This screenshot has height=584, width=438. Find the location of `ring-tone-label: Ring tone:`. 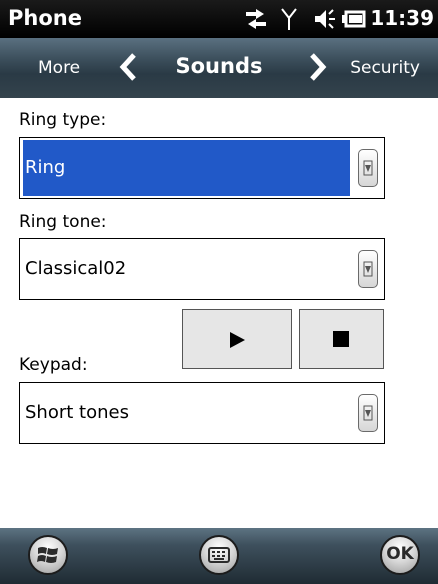

ring-tone-label: Ring tone: is located at coordinates (63, 222).